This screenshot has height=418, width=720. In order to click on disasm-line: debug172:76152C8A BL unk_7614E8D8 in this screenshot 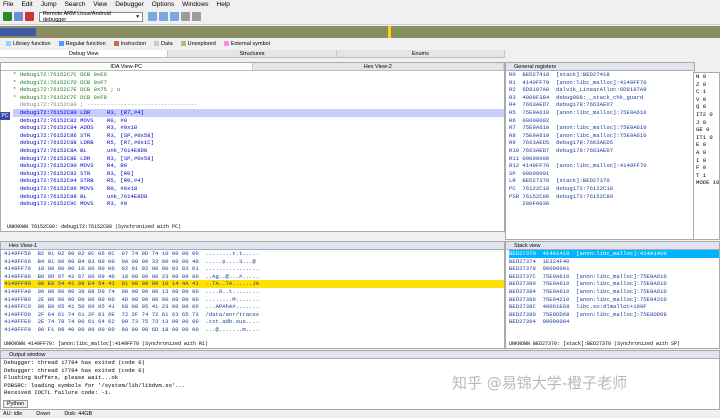, I will do `click(258, 151)`.